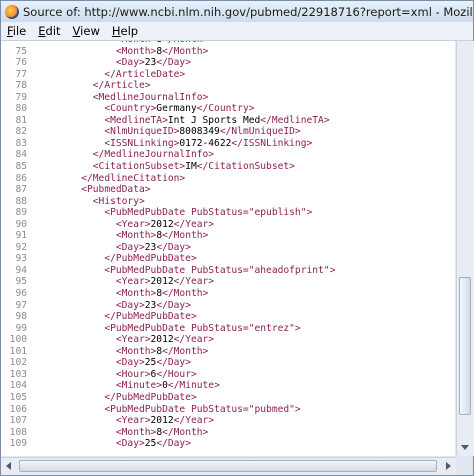  I want to click on line-number: 104, so click(18, 386).